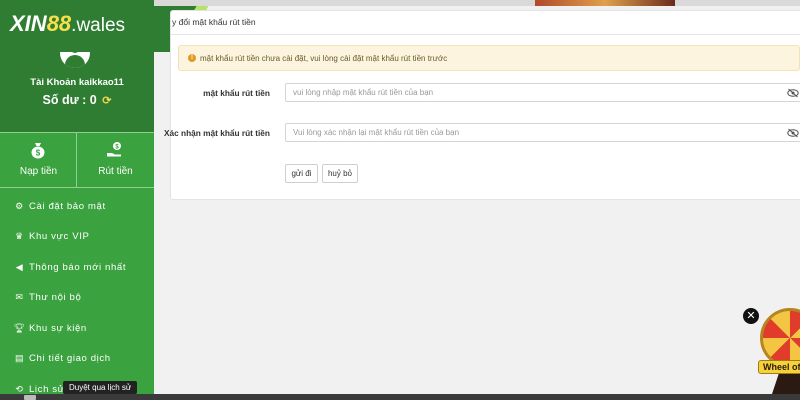 The width and height of the screenshot is (800, 400). What do you see at coordinates (216, 133) in the screenshot?
I see `confirm-password-label: Xác nhận mật khẩu rút tiền` at bounding box center [216, 133].